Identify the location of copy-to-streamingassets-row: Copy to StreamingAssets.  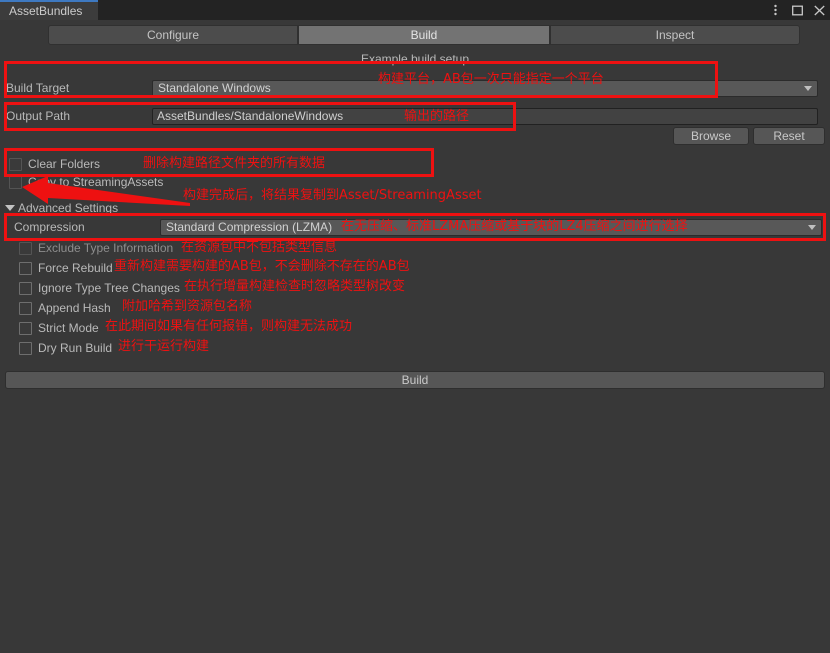
(86, 182).